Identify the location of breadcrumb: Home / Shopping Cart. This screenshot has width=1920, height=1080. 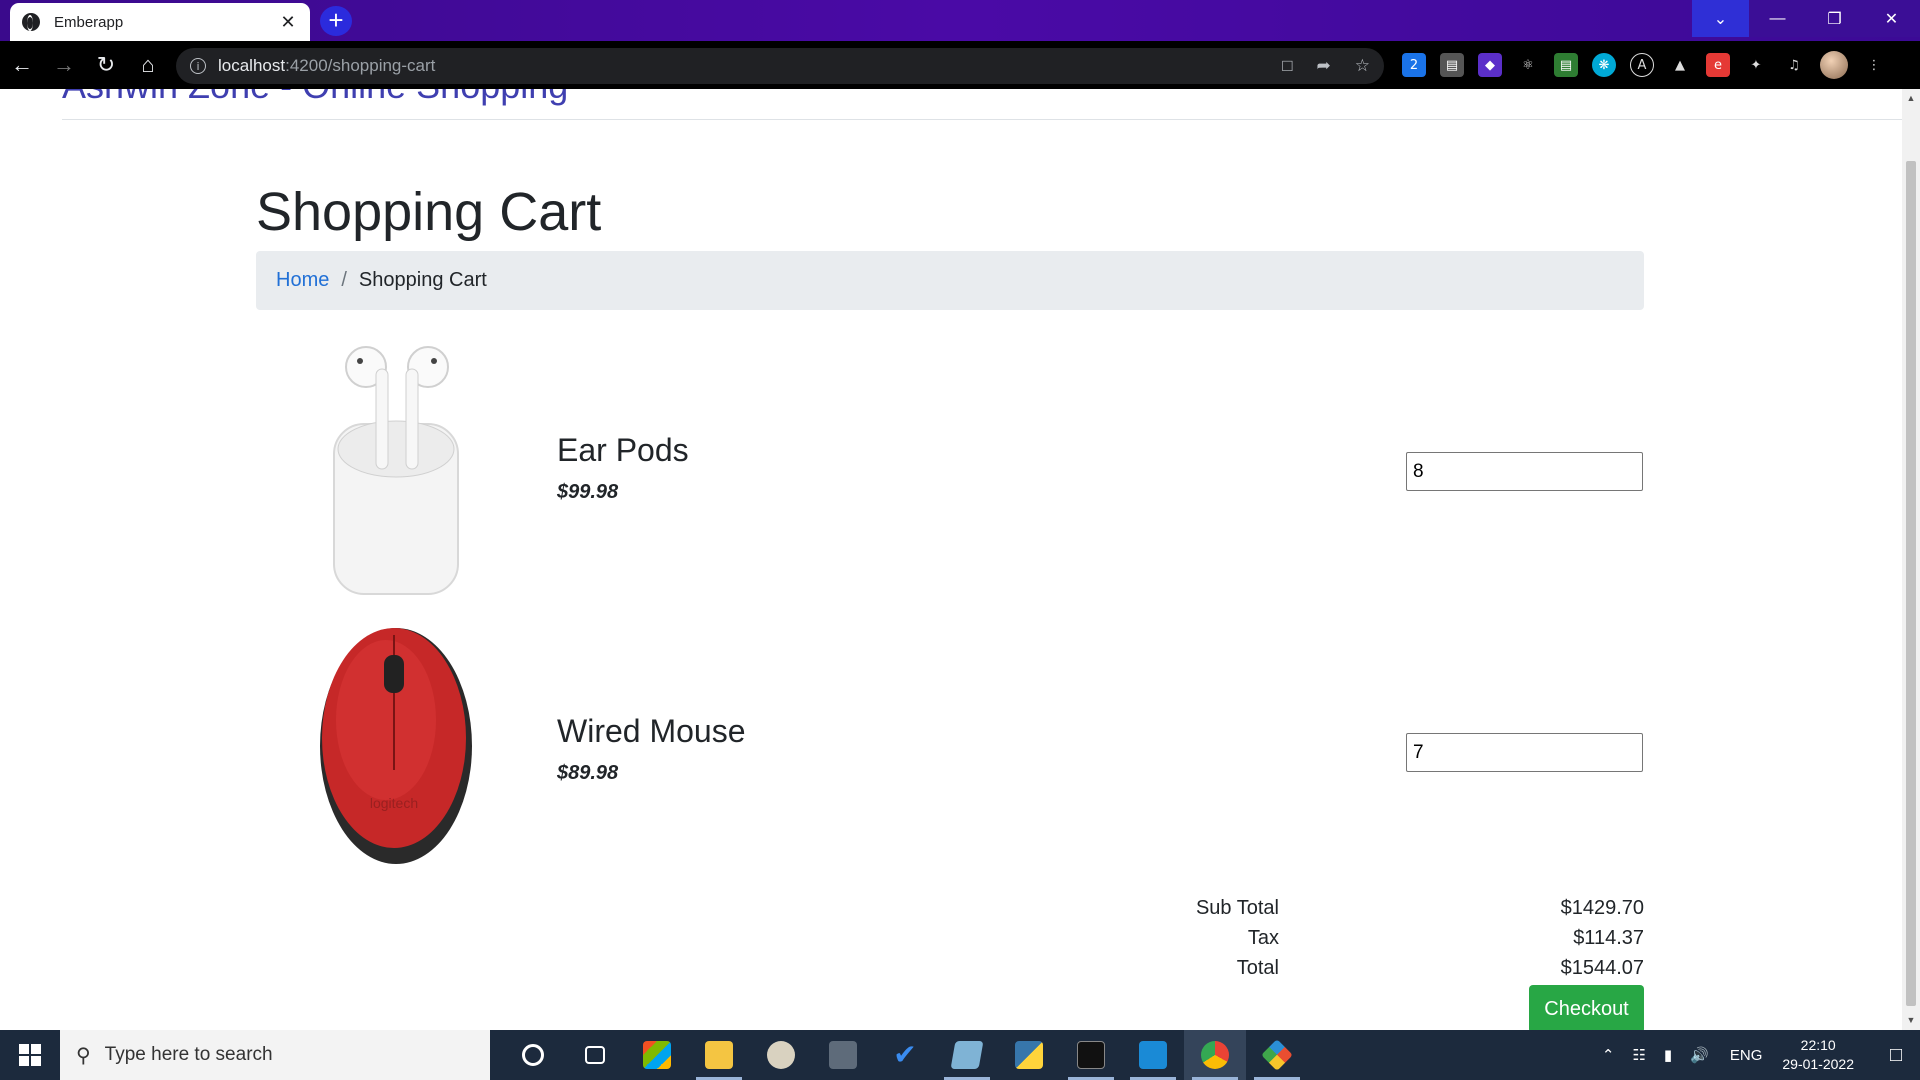
(950, 280).